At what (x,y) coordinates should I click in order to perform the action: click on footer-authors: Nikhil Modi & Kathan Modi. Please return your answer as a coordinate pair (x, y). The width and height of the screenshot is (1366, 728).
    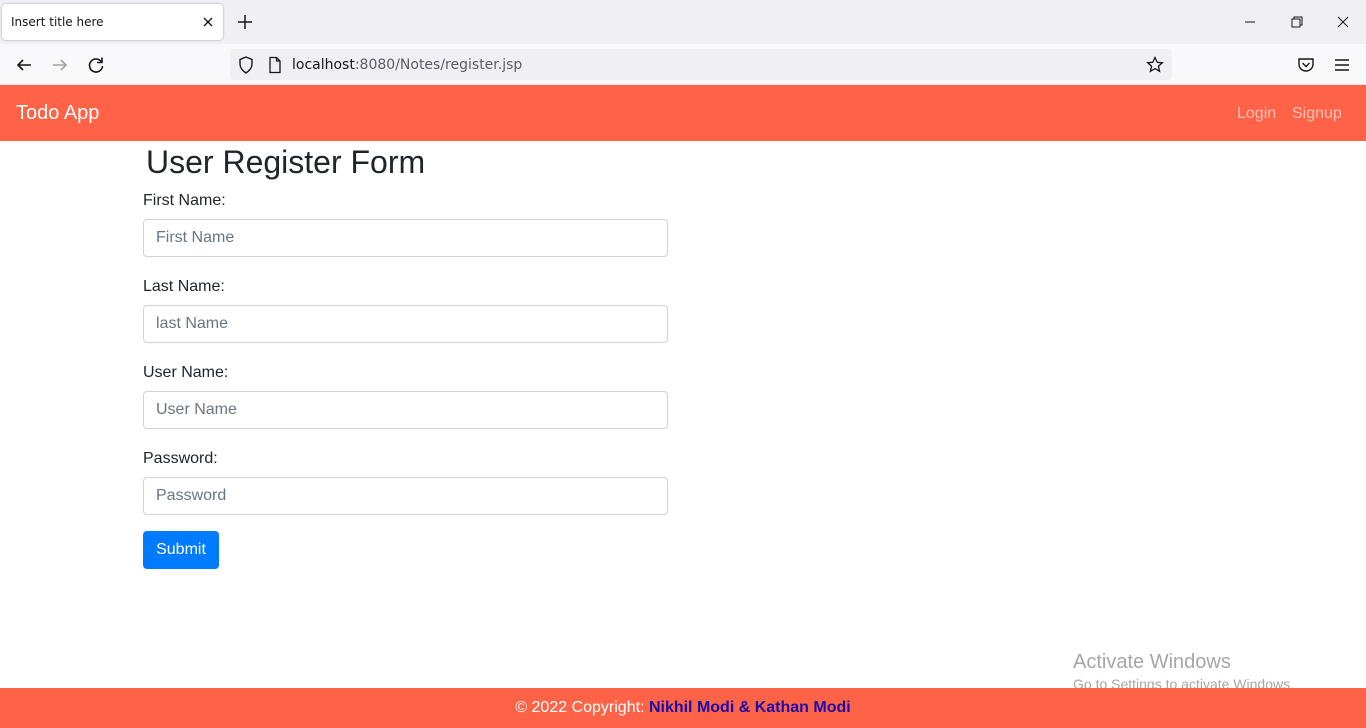
    Looking at the image, I should click on (749, 707).